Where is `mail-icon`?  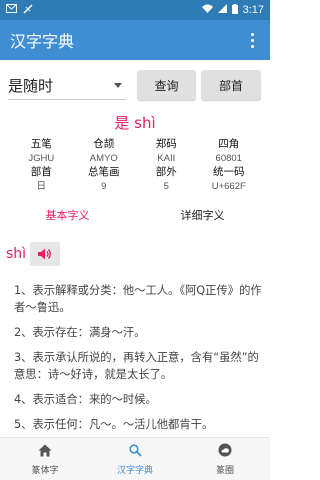 mail-icon is located at coordinates (11, 10).